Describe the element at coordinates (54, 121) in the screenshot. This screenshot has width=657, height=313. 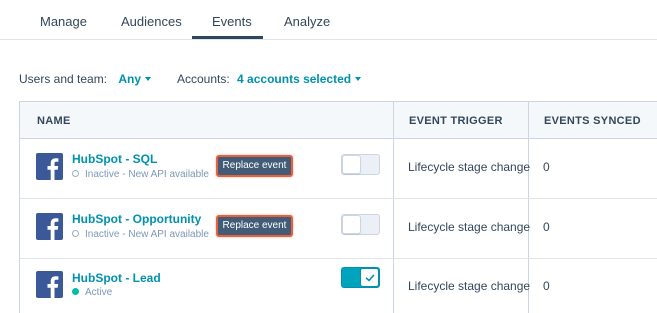
I see `column-header-name: NAME` at that location.